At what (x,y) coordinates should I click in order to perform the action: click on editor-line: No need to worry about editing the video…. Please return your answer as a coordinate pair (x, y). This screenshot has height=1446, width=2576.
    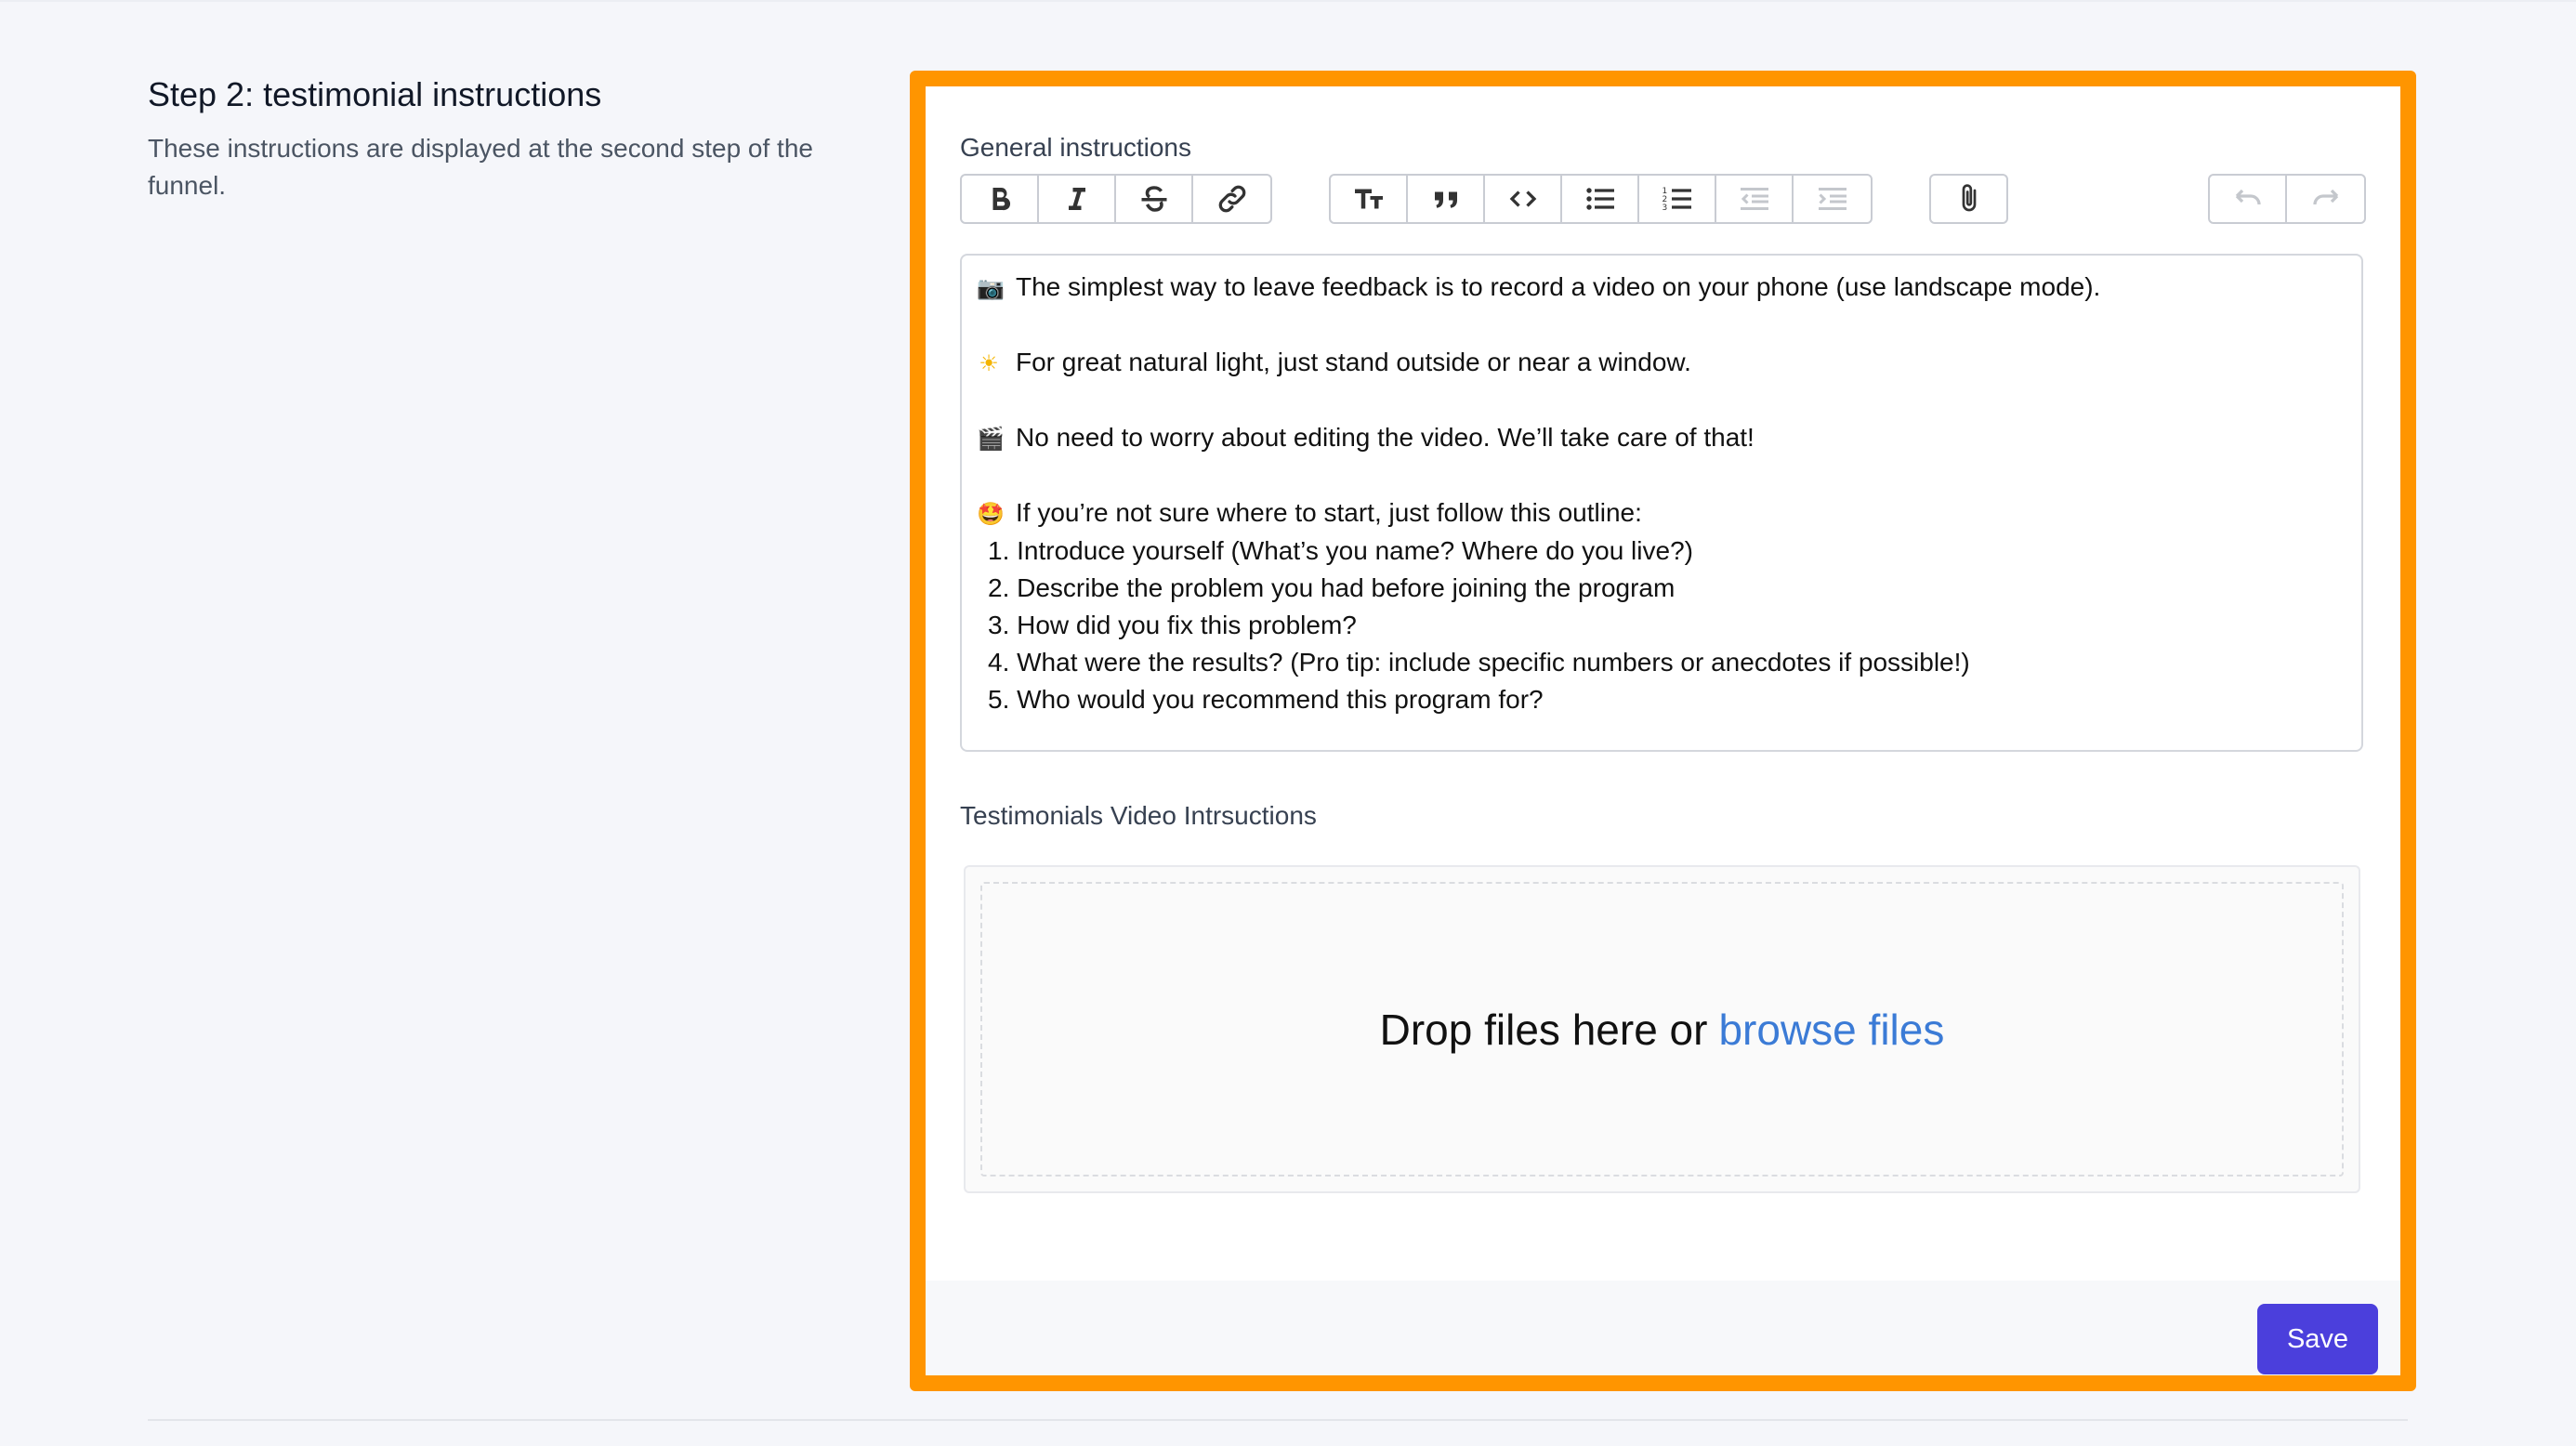
    Looking at the image, I should click on (1385, 437).